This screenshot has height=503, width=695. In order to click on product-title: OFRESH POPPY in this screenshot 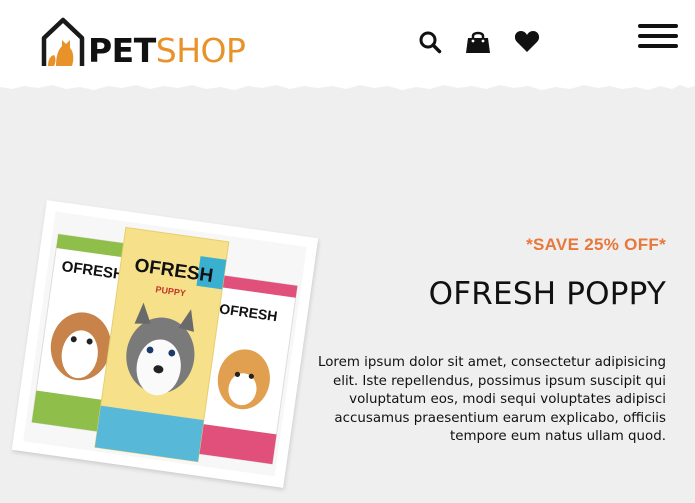, I will do `click(547, 294)`.